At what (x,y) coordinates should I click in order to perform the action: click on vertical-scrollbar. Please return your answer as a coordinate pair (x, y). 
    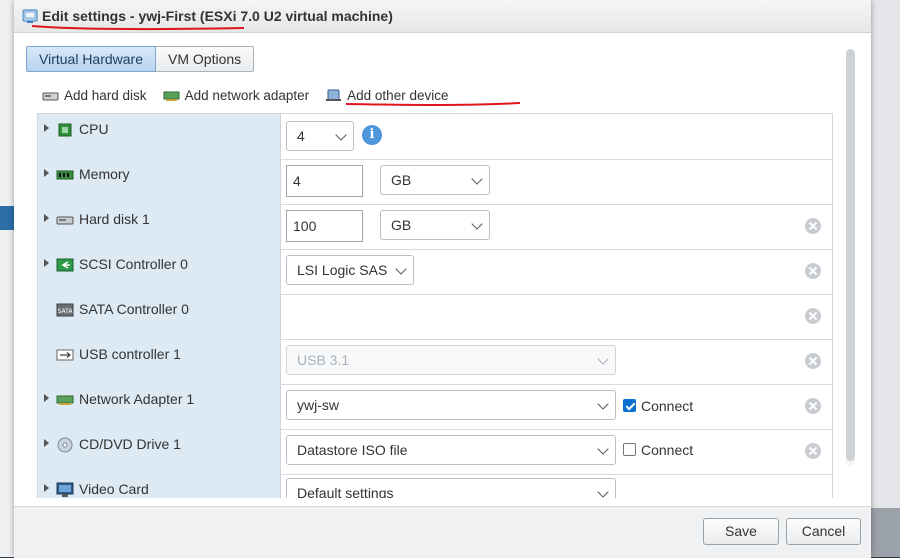
    Looking at the image, I should click on (850, 257).